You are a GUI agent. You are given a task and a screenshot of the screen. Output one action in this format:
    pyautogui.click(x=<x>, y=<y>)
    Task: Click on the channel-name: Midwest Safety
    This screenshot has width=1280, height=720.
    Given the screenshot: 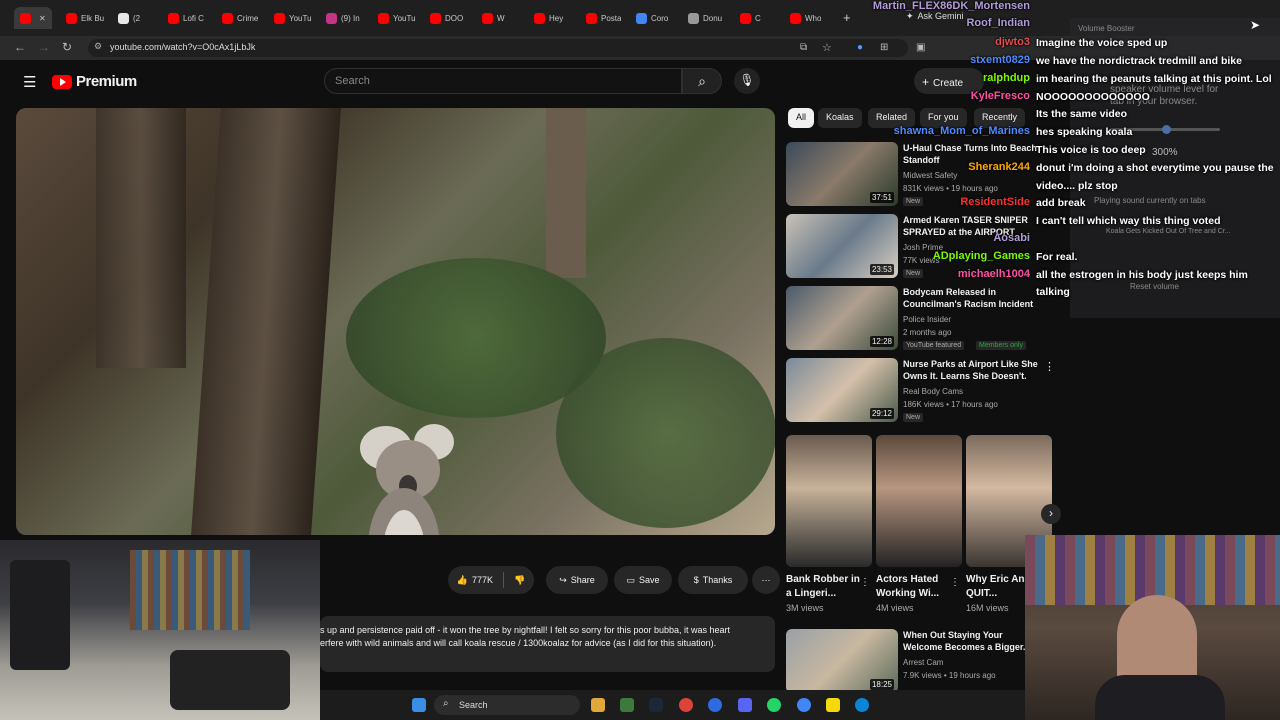 What is the action you would take?
    pyautogui.click(x=930, y=175)
    